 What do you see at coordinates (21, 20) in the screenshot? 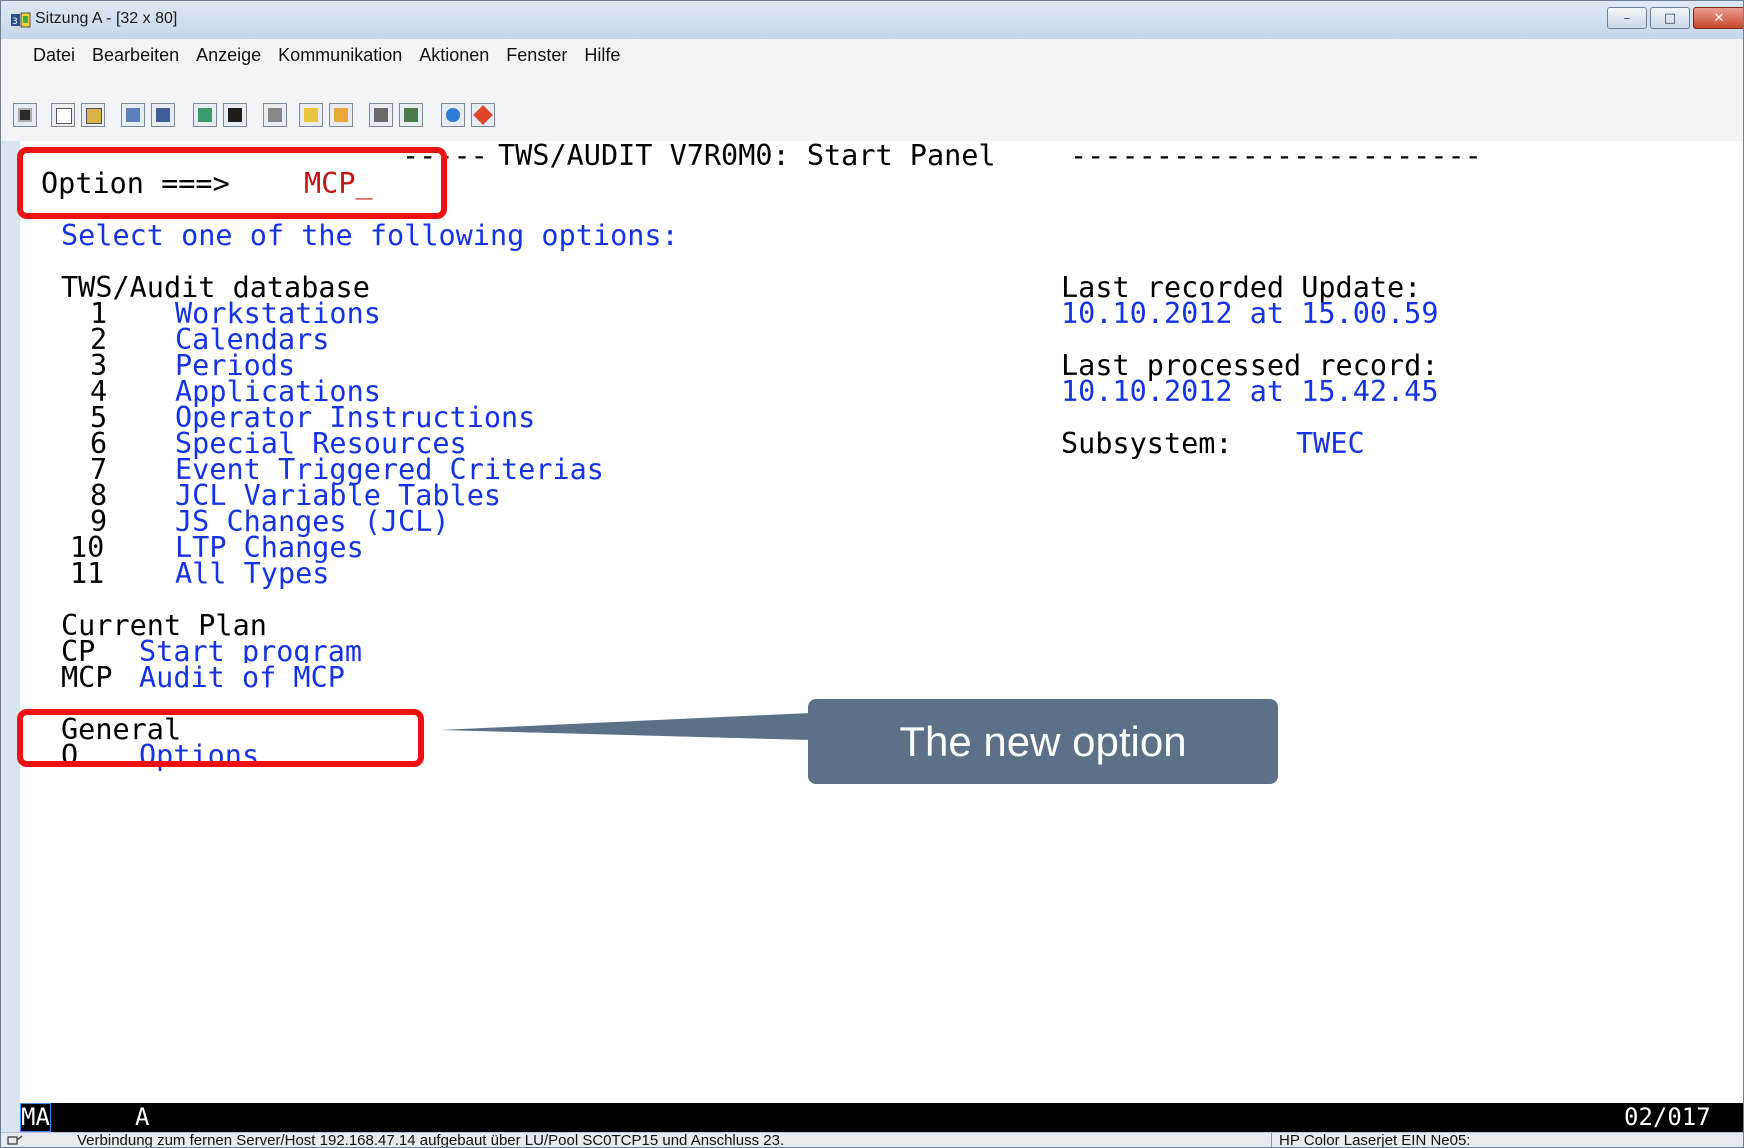
I see `terminal-app-icon: 3` at bounding box center [21, 20].